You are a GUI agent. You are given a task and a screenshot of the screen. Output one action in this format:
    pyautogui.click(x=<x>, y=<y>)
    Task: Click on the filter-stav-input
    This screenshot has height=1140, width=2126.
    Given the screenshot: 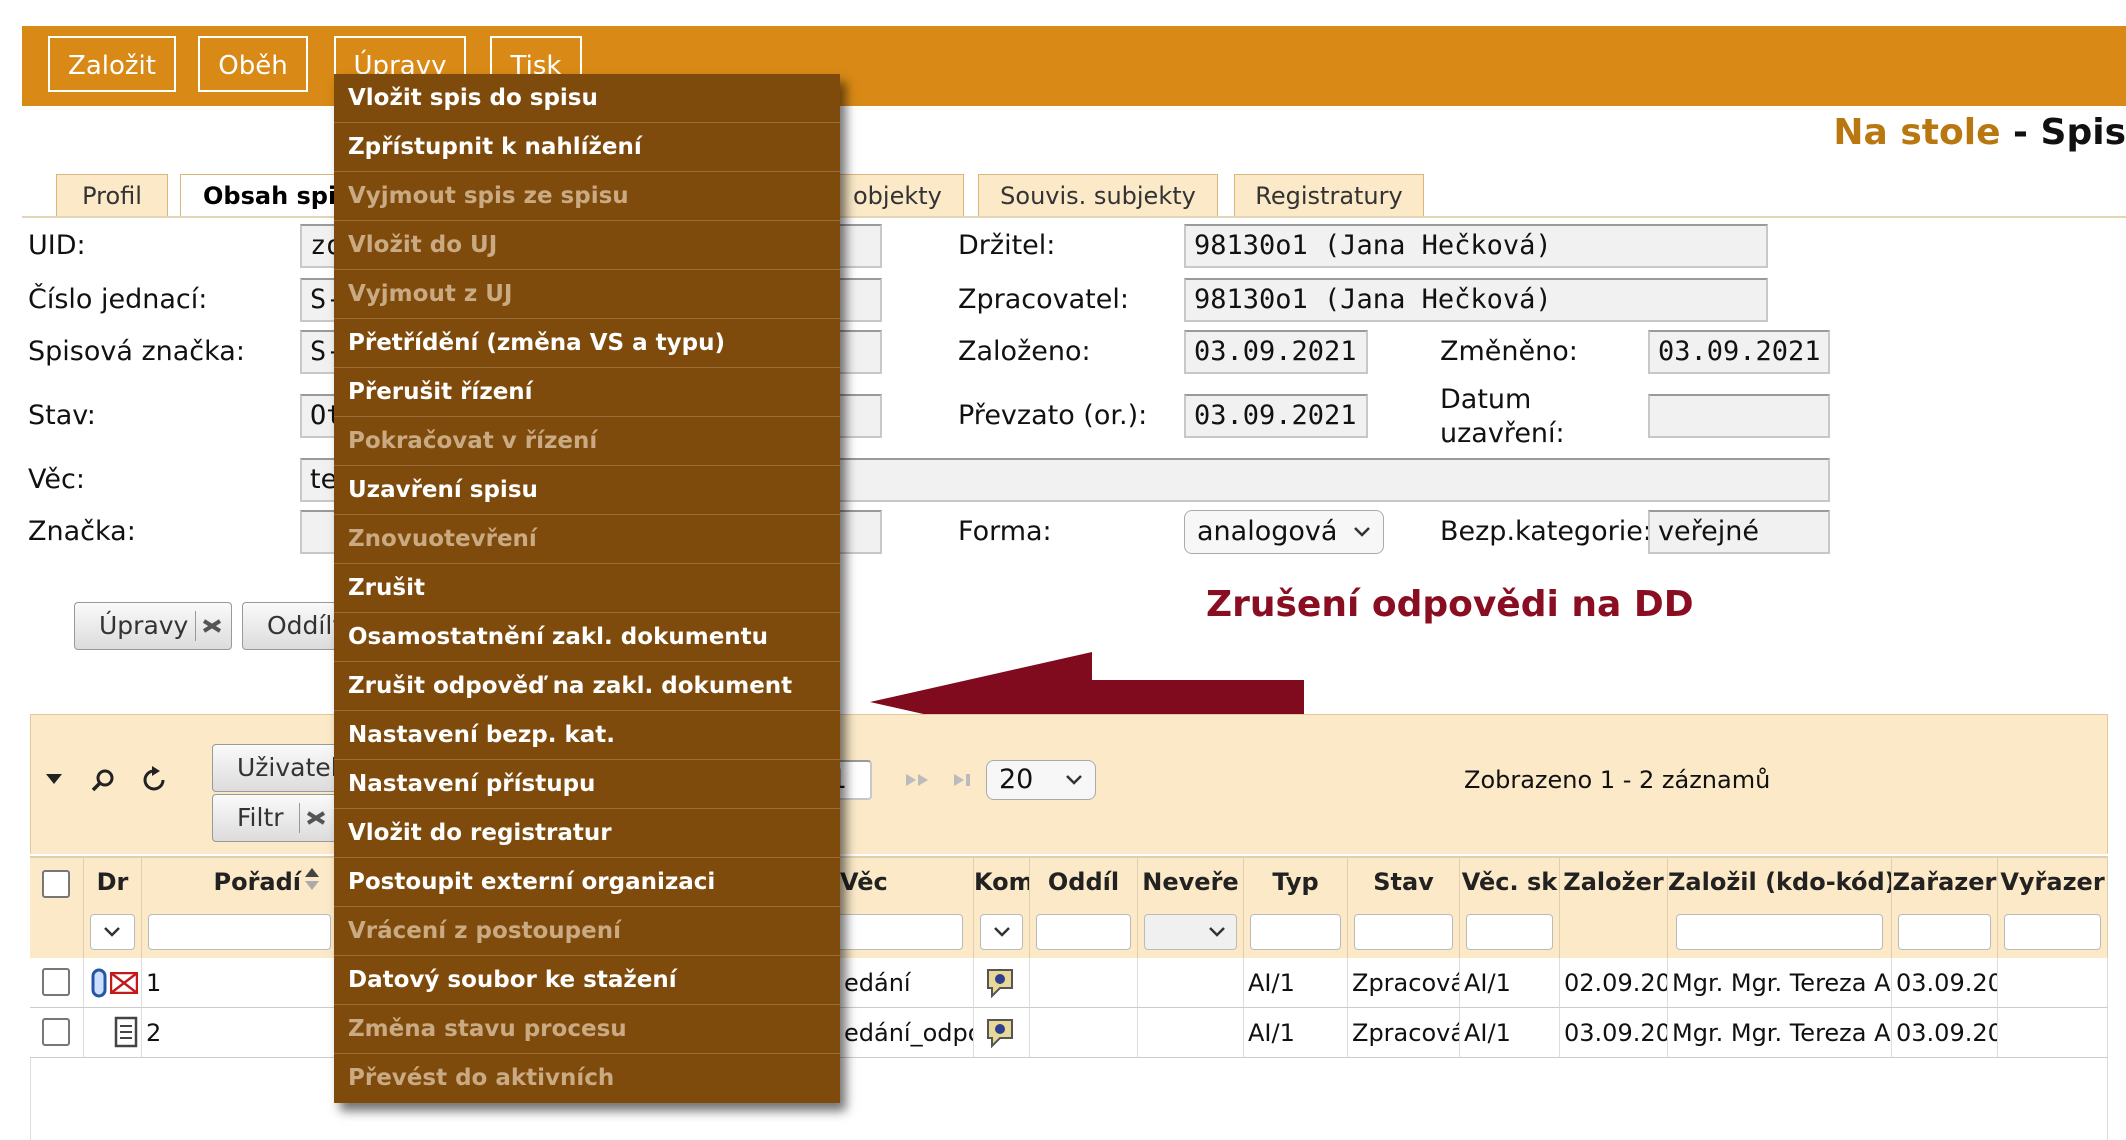 What is the action you would take?
    pyautogui.click(x=1403, y=932)
    